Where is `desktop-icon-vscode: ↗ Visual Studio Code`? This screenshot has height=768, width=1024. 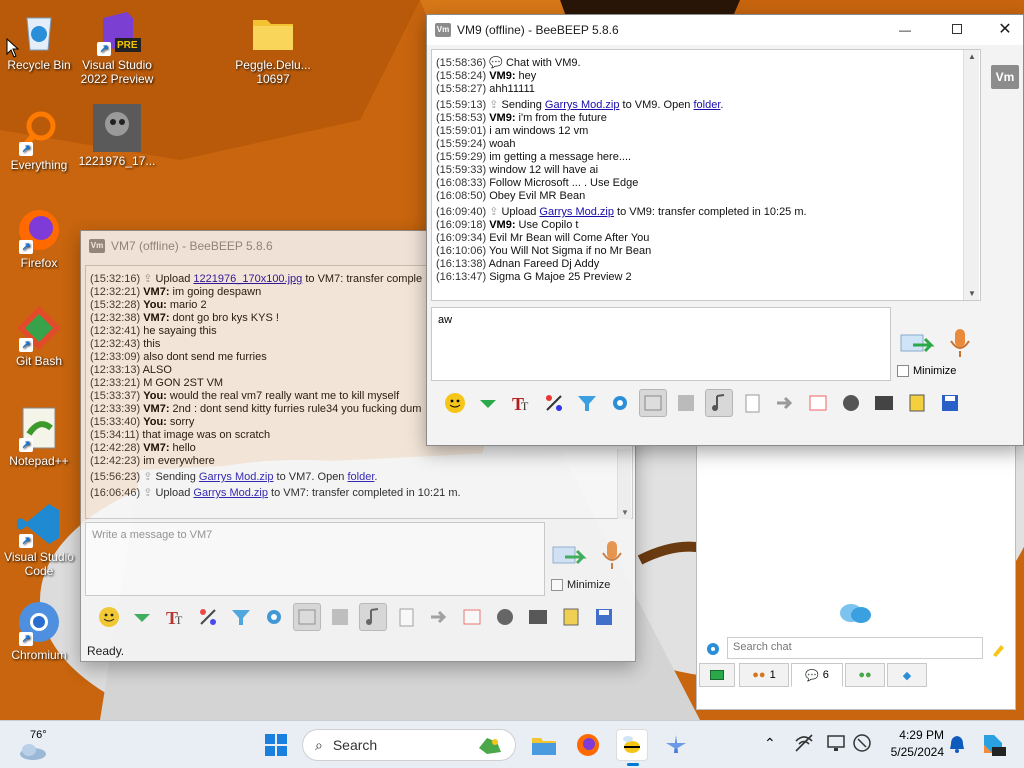 desktop-icon-vscode: ↗ Visual Studio Code is located at coordinates (39, 539).